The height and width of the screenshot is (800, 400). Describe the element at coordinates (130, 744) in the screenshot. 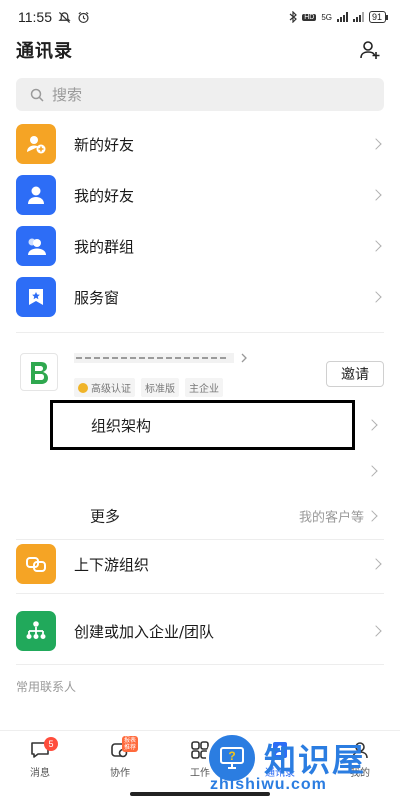

I see `new-badge: 报表 推荐` at that location.